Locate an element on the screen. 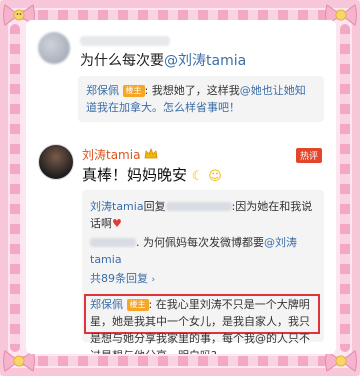 The height and width of the screenshot is (376, 360). post-username-row: 刘涛tamia is located at coordinates (120, 154).